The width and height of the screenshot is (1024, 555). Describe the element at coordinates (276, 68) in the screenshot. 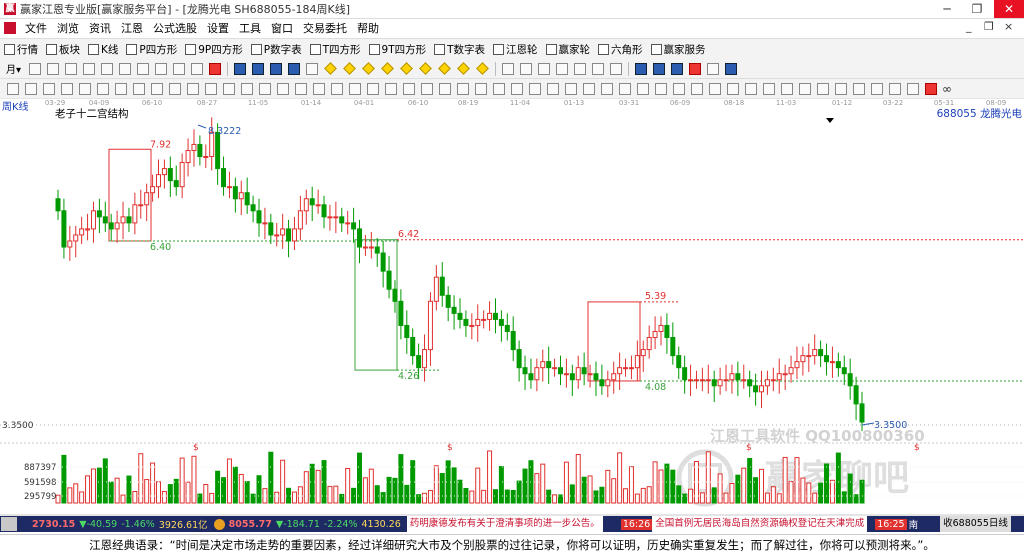

I see `next-icon` at that location.